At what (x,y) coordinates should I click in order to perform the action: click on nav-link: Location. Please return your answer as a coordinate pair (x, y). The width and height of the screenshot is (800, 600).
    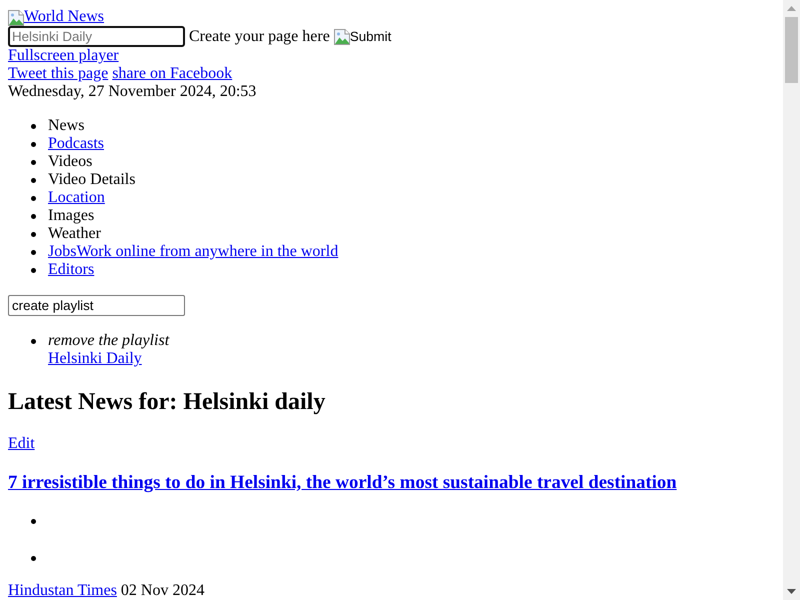
    Looking at the image, I should click on (76, 198).